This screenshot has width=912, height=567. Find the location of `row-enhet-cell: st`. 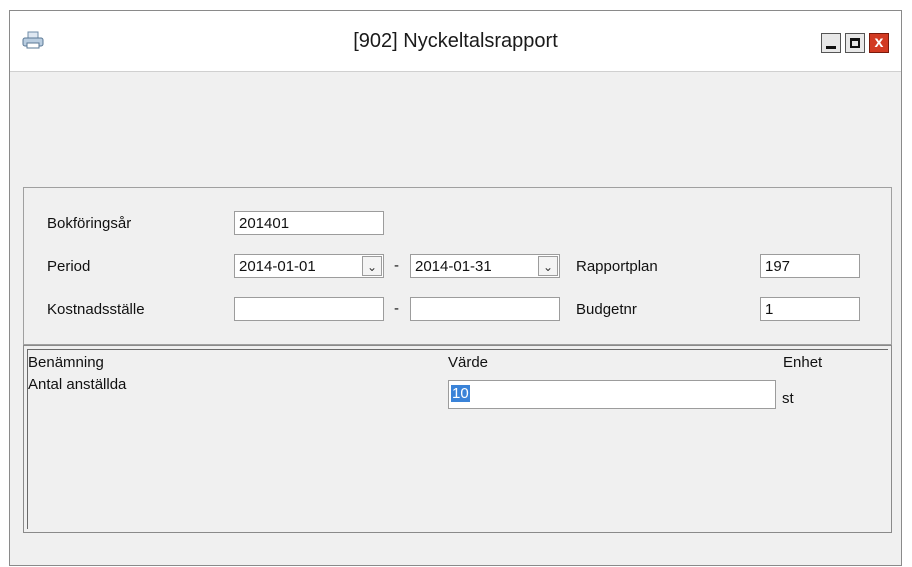

row-enhet-cell: st is located at coordinates (788, 398).